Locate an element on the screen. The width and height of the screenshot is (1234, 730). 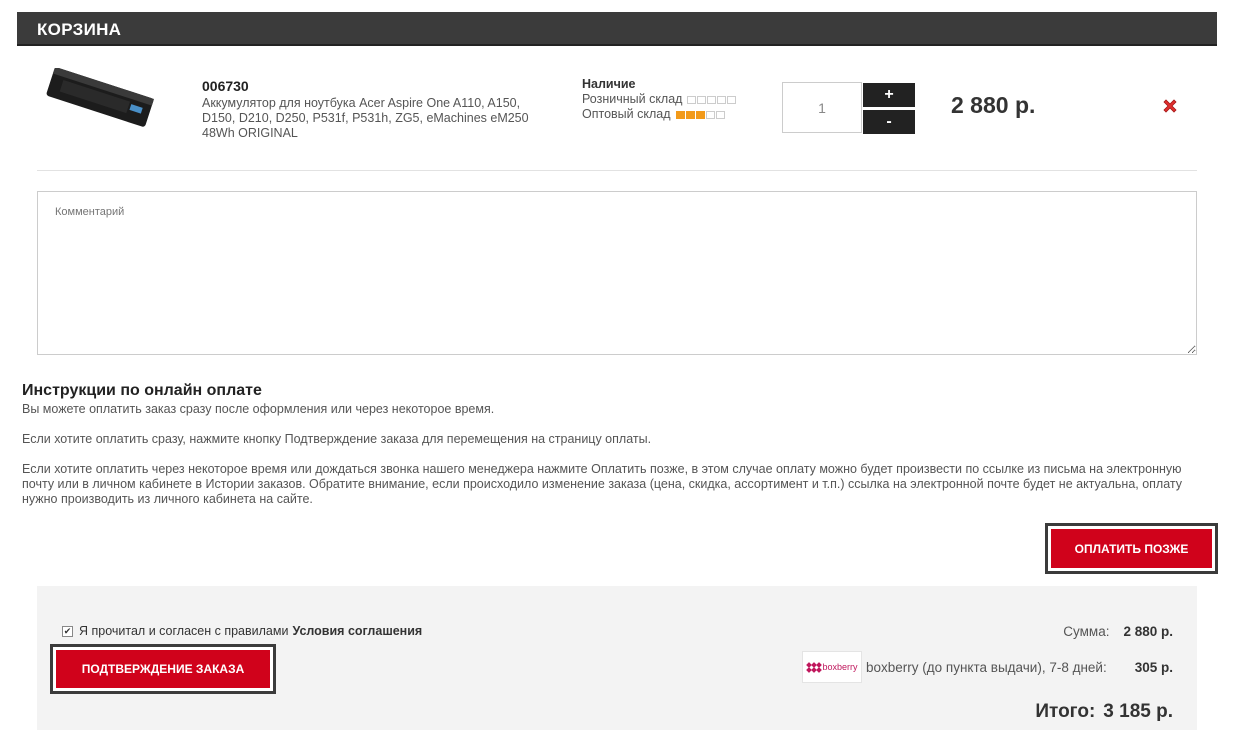
product-code: 006730 is located at coordinates (367, 86).